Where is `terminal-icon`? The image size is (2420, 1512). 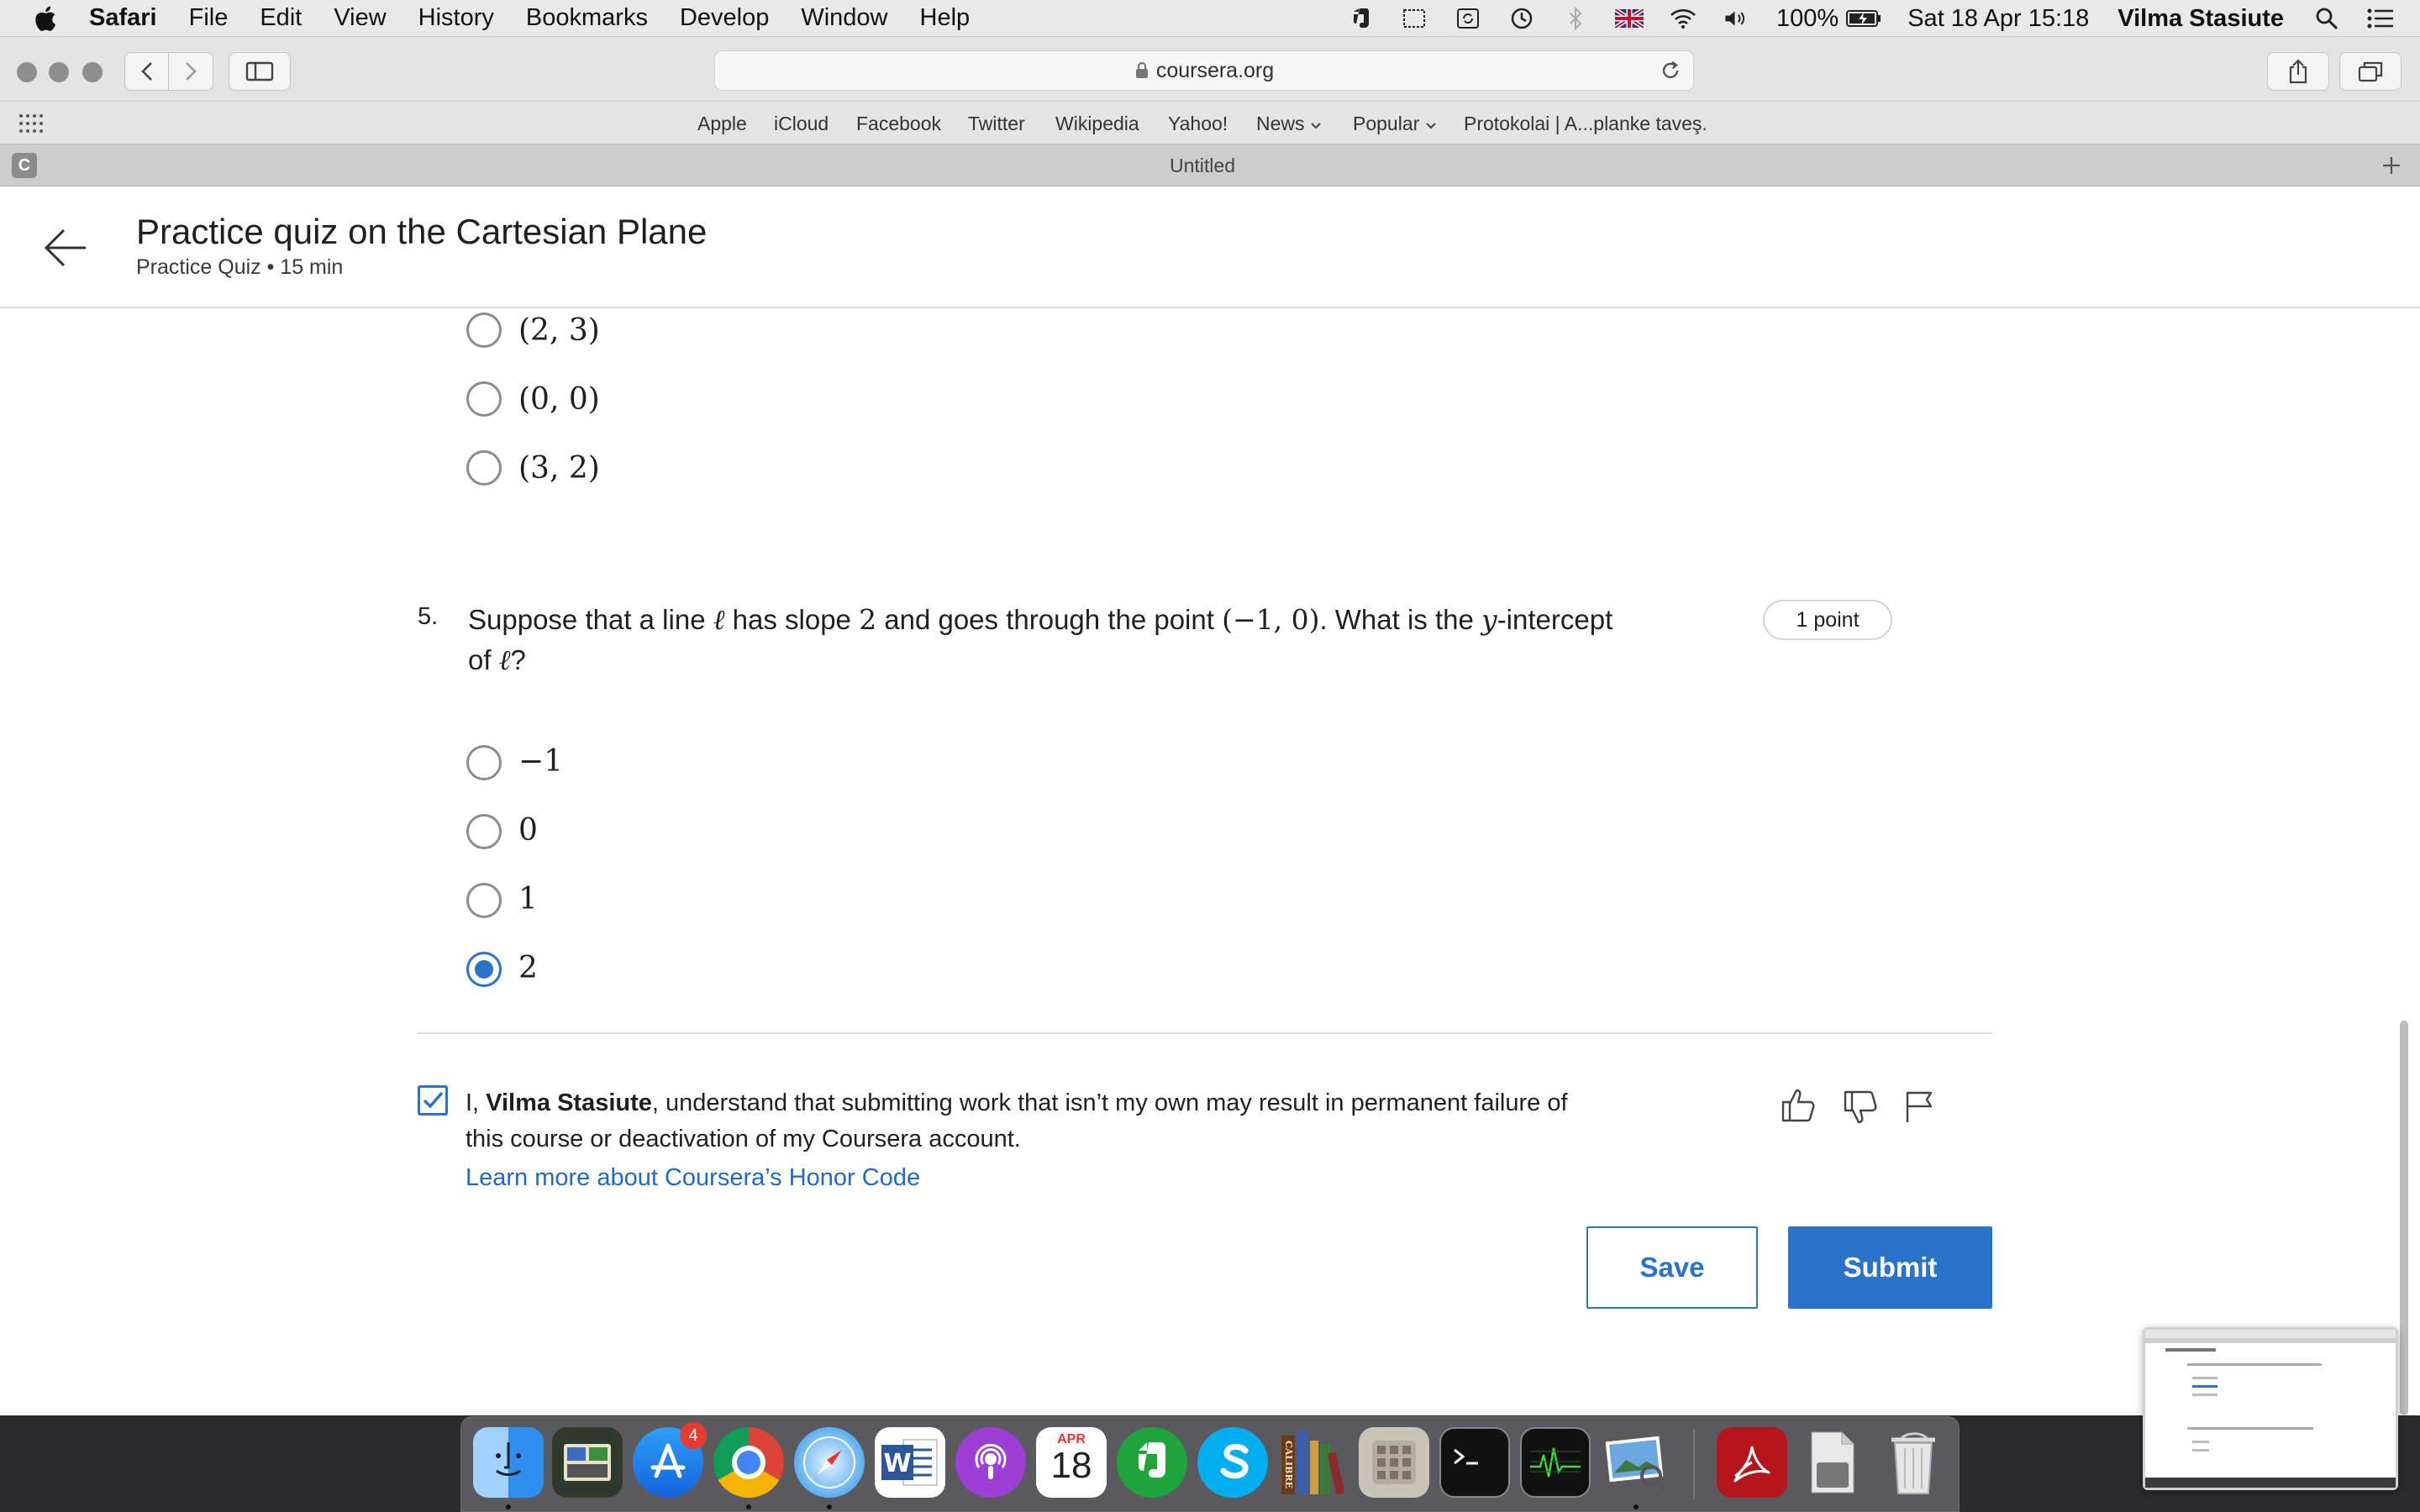 terminal-icon is located at coordinates (1474, 1462).